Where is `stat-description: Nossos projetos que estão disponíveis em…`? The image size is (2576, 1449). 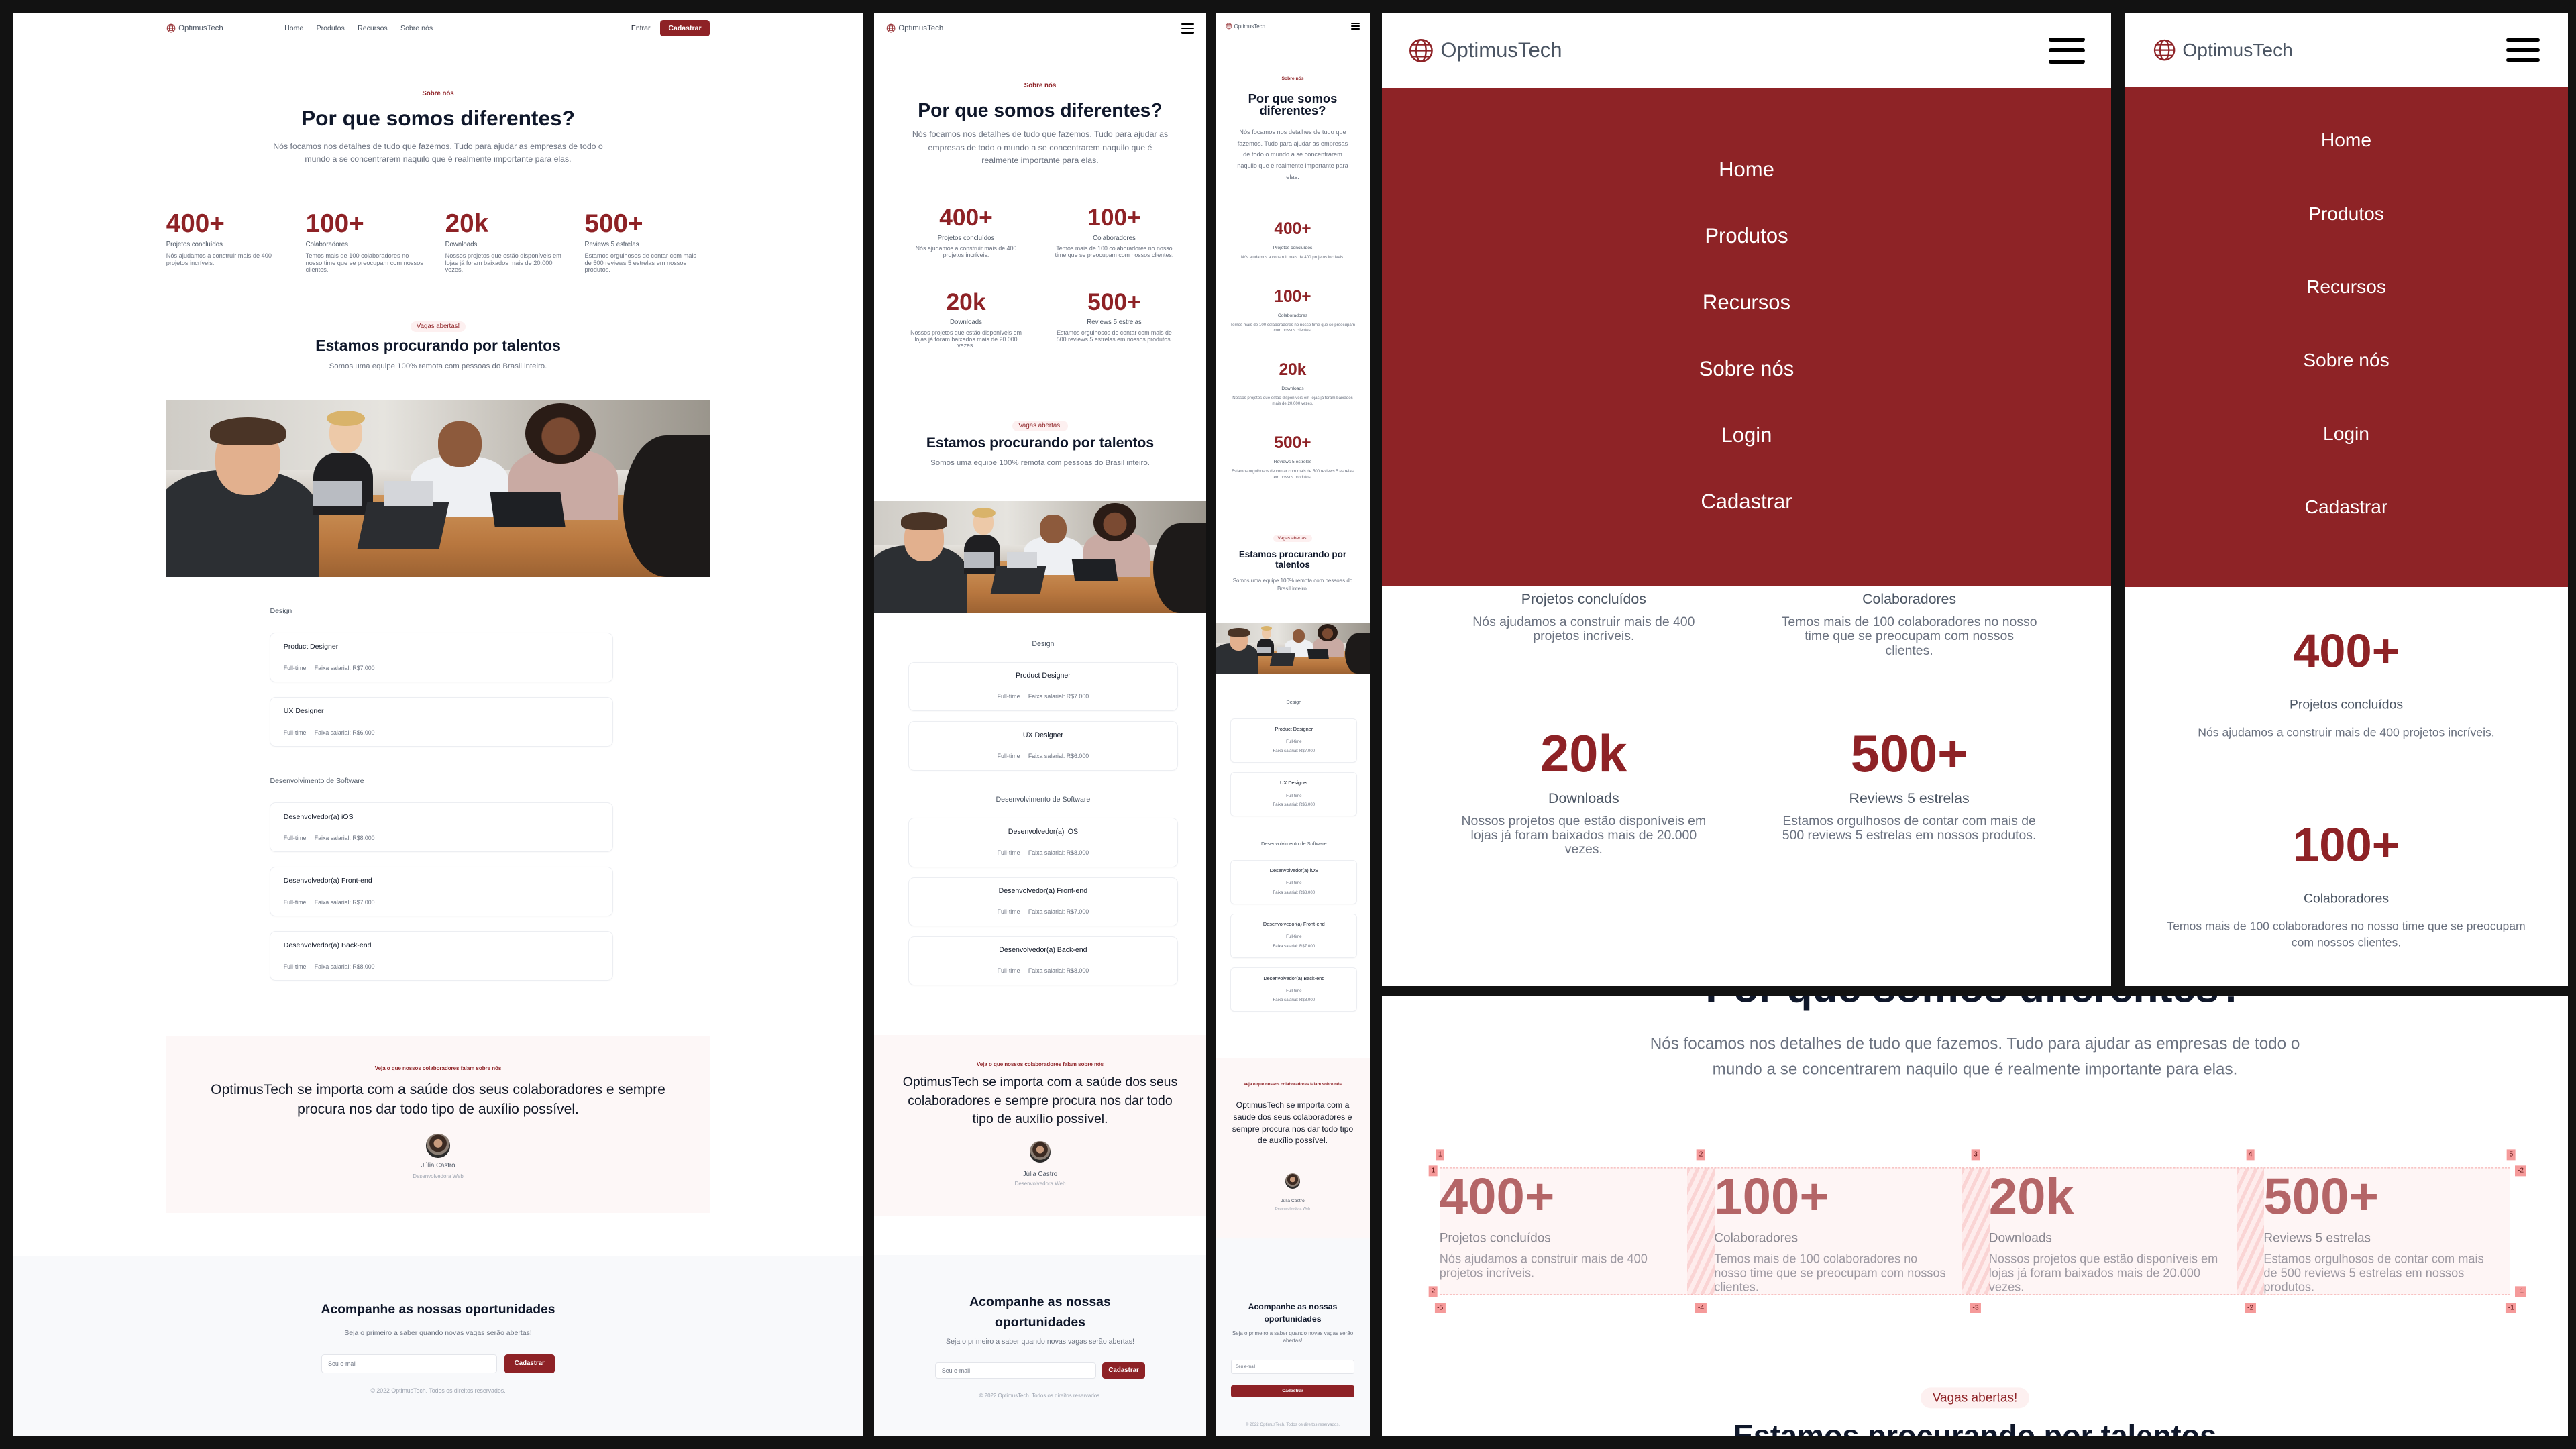 stat-description: Nossos projetos que estão disponíveis em… is located at coordinates (1584, 835).